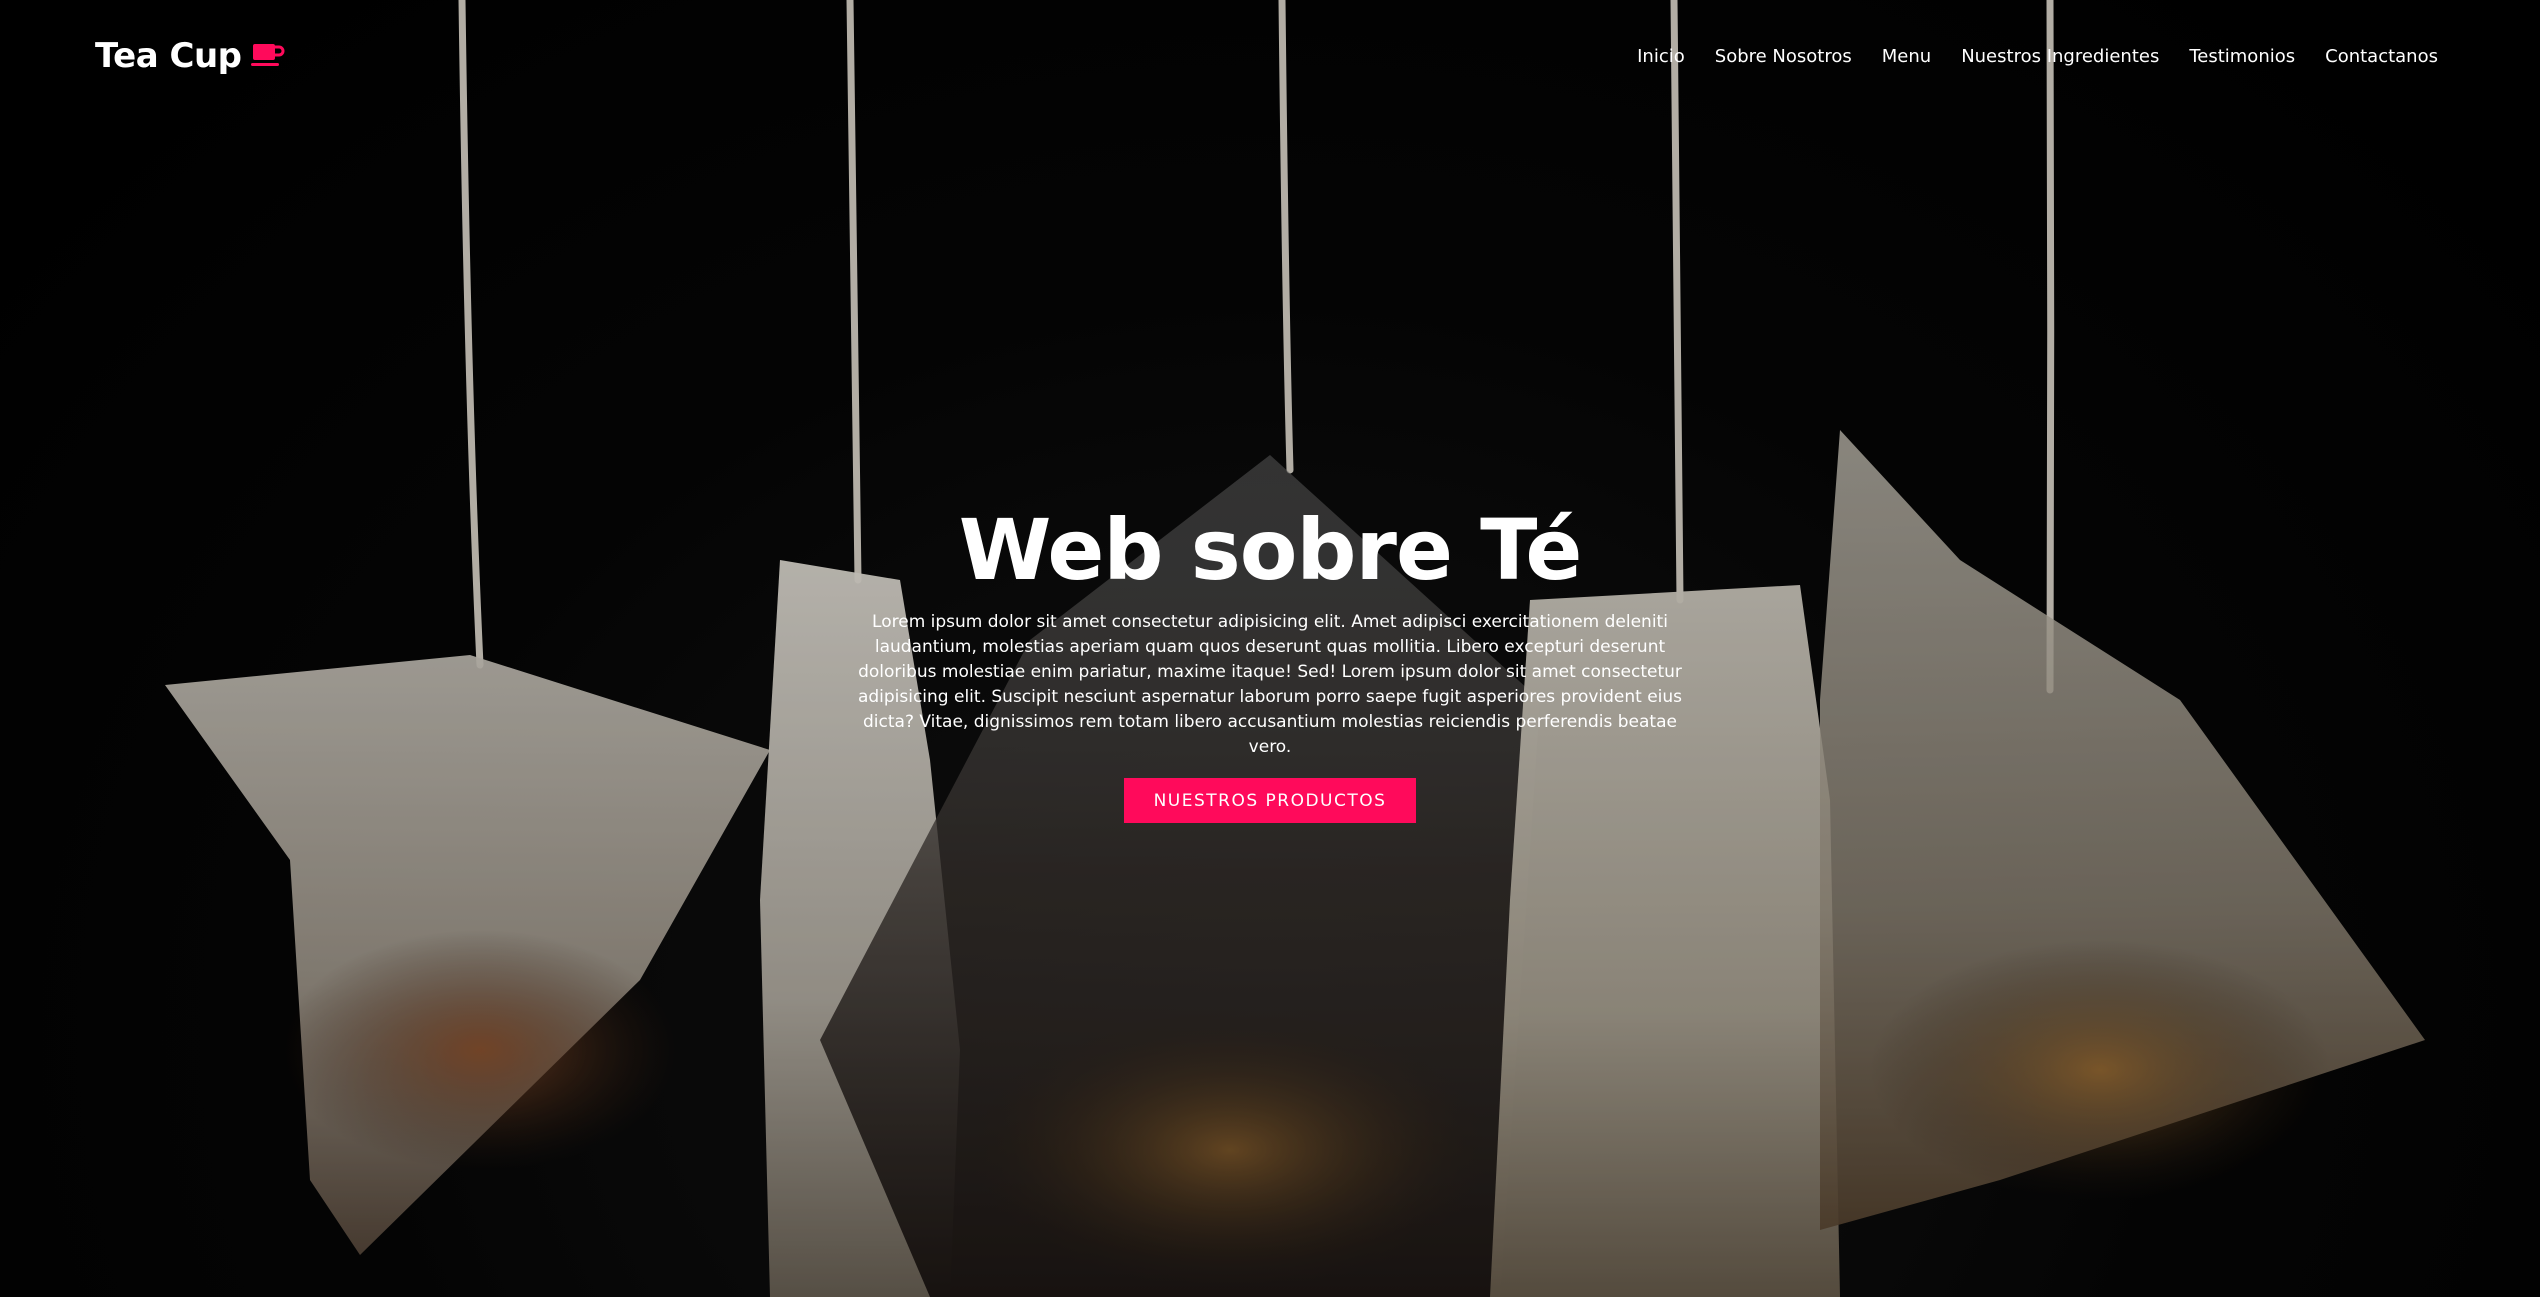  I want to click on nav-link-menu: Menu, so click(1906, 56).